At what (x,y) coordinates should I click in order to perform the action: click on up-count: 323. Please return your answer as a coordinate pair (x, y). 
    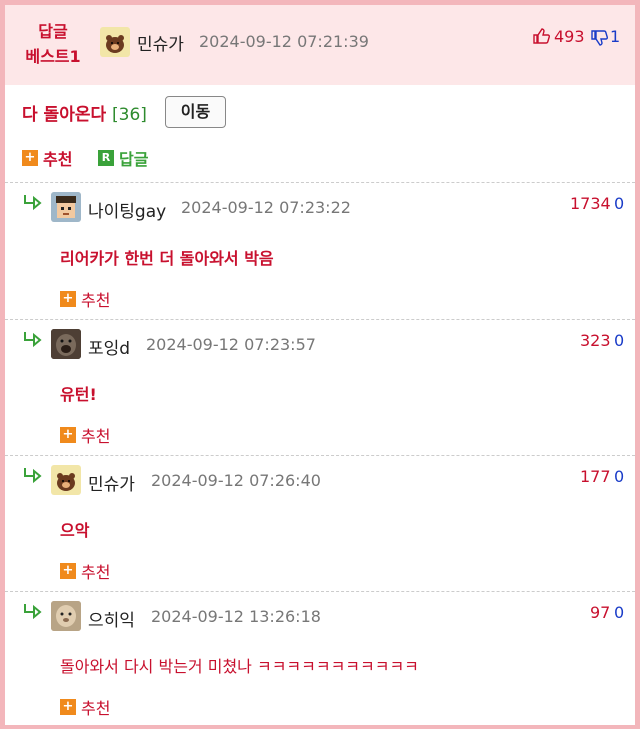
    Looking at the image, I should click on (595, 340).